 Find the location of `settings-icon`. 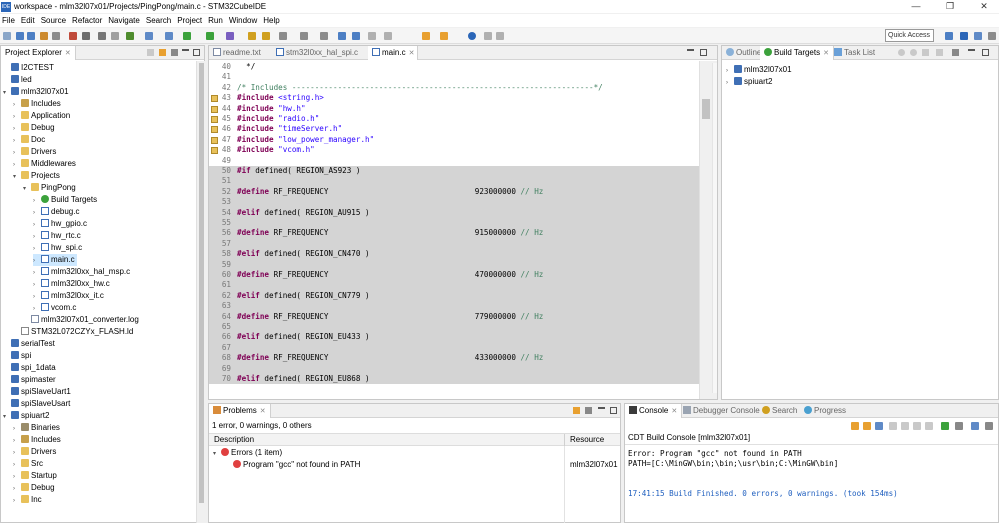

settings-icon is located at coordinates (56, 36).